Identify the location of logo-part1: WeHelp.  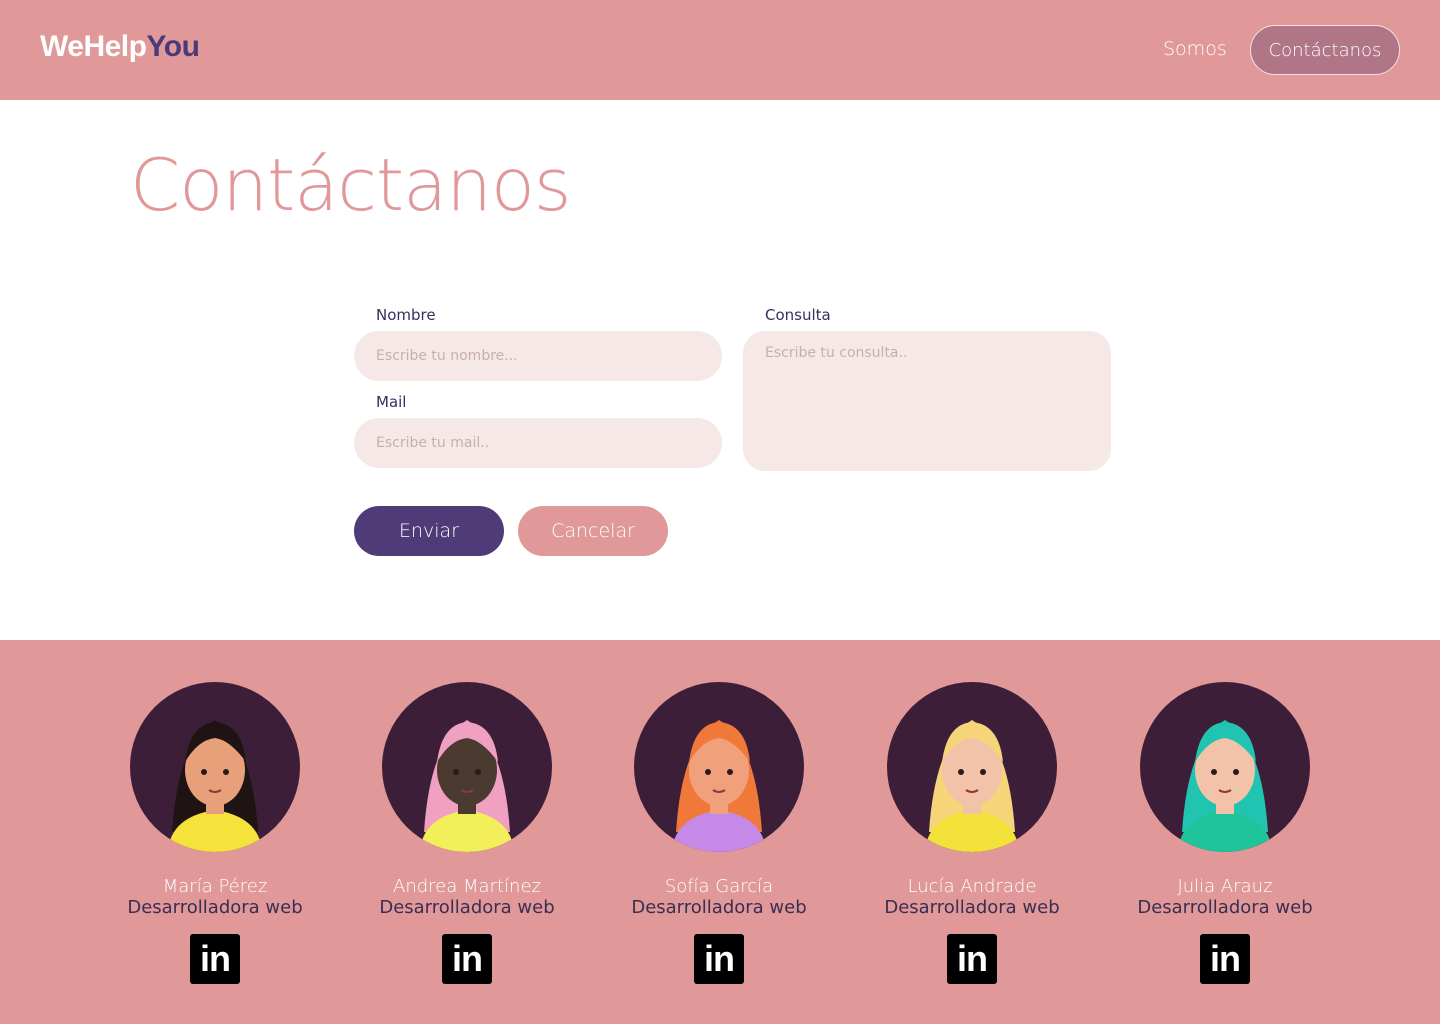
(93, 46).